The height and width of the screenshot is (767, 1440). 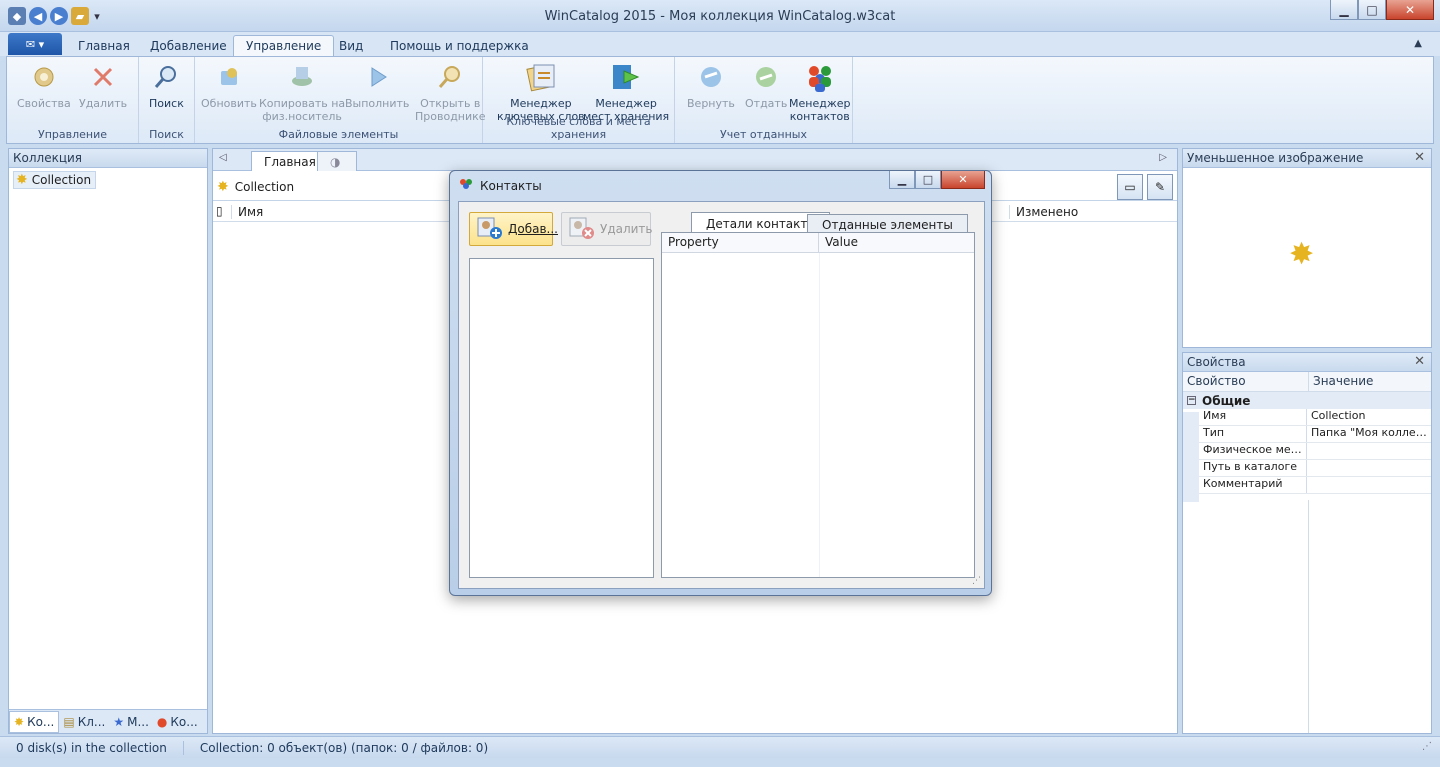 I want to click on dialog-window-controls: ▁ □ ✕, so click(x=937, y=180).